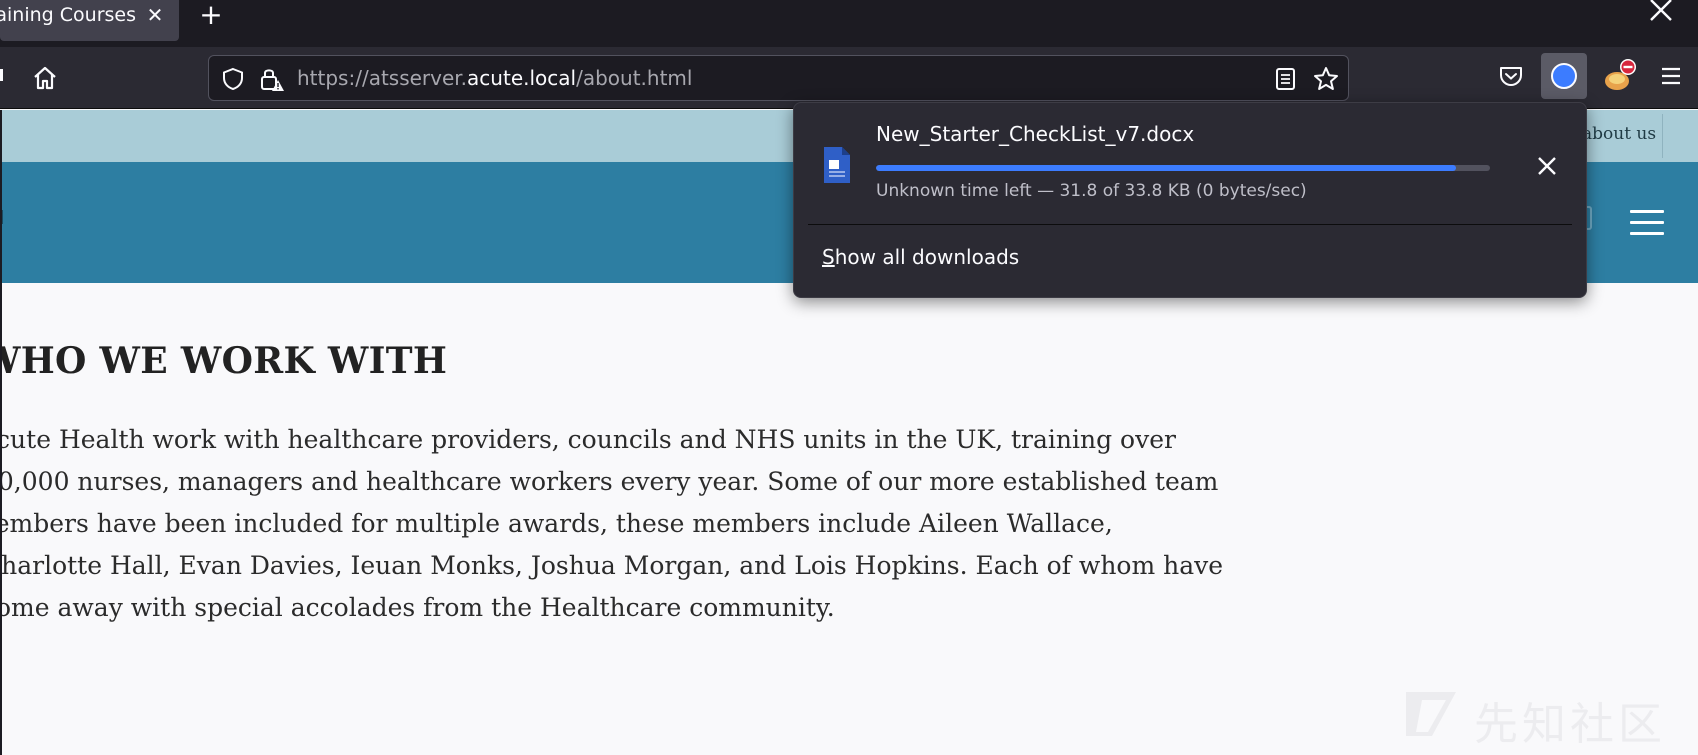  Describe the element at coordinates (837, 165) in the screenshot. I see `word-document-icon` at that location.